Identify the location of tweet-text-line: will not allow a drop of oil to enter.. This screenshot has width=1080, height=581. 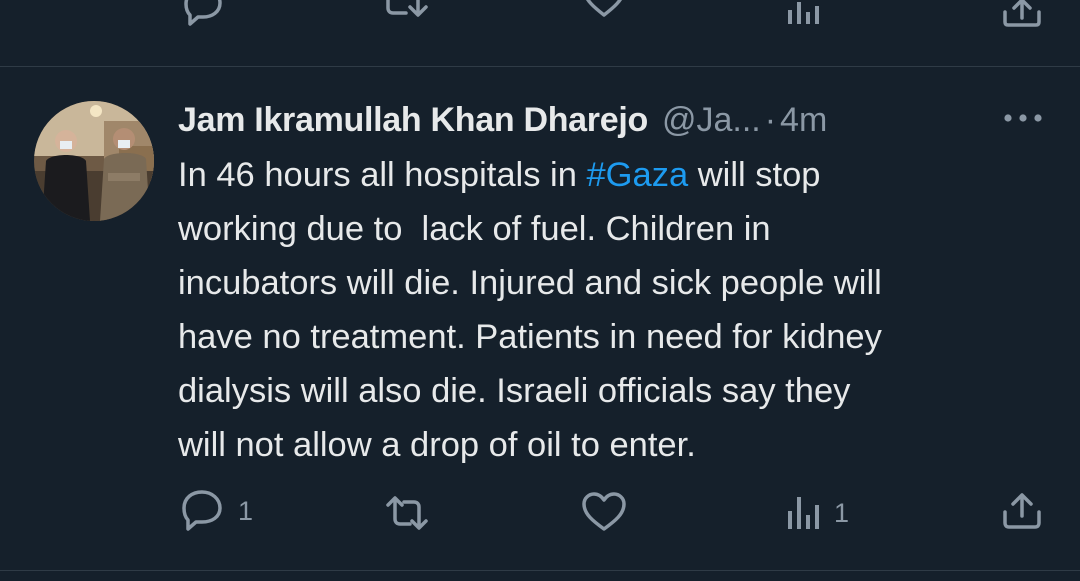
(437, 445).